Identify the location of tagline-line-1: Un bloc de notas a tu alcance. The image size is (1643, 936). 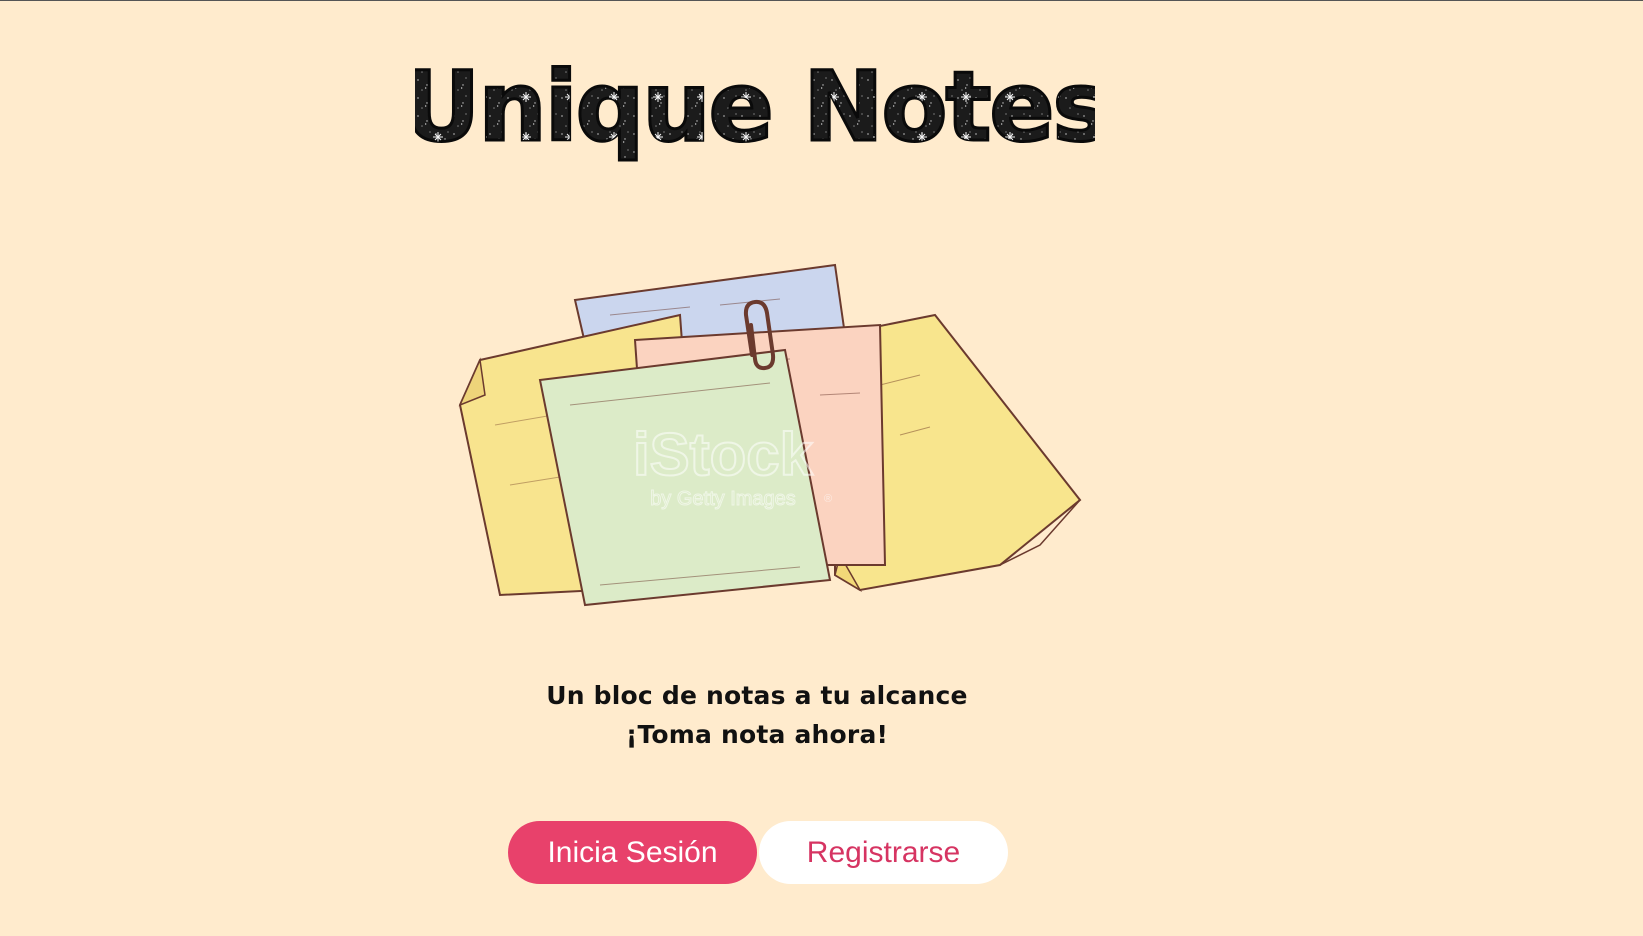
(757, 695).